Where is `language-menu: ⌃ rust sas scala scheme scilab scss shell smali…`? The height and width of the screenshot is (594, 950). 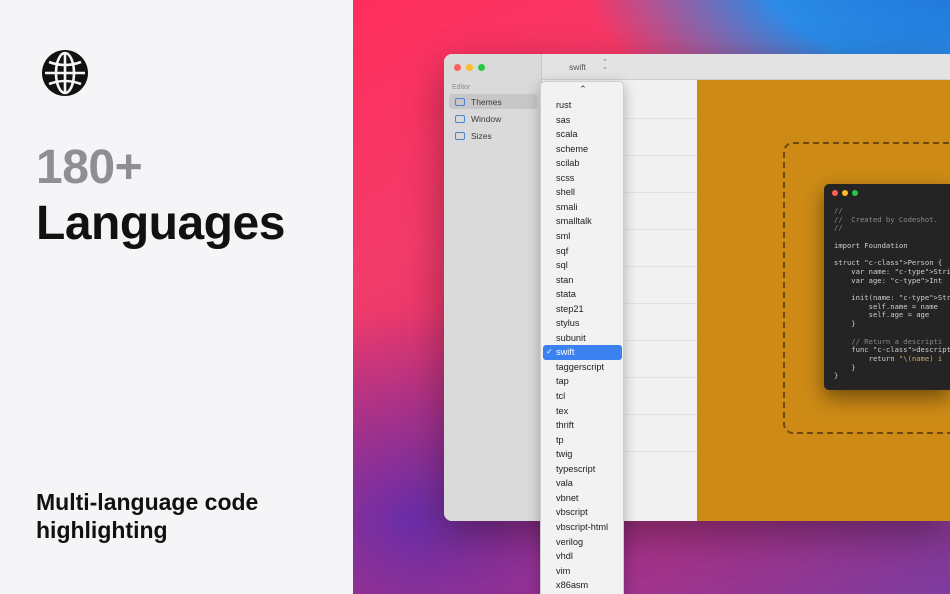 language-menu: ⌃ rust sas scala scheme scilab scss shell smali… is located at coordinates (582, 337).